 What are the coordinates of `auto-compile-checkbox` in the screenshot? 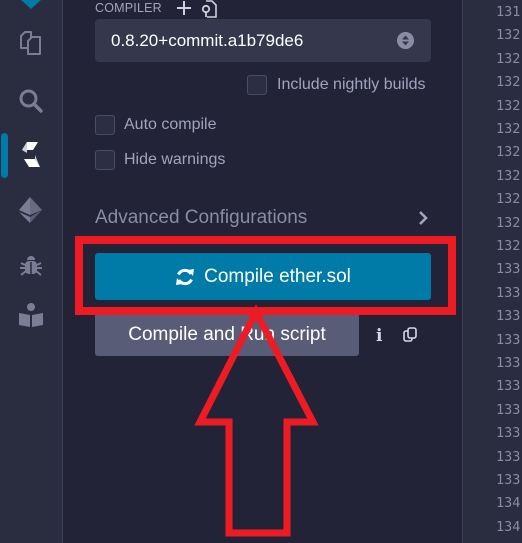 It's located at (105, 125).